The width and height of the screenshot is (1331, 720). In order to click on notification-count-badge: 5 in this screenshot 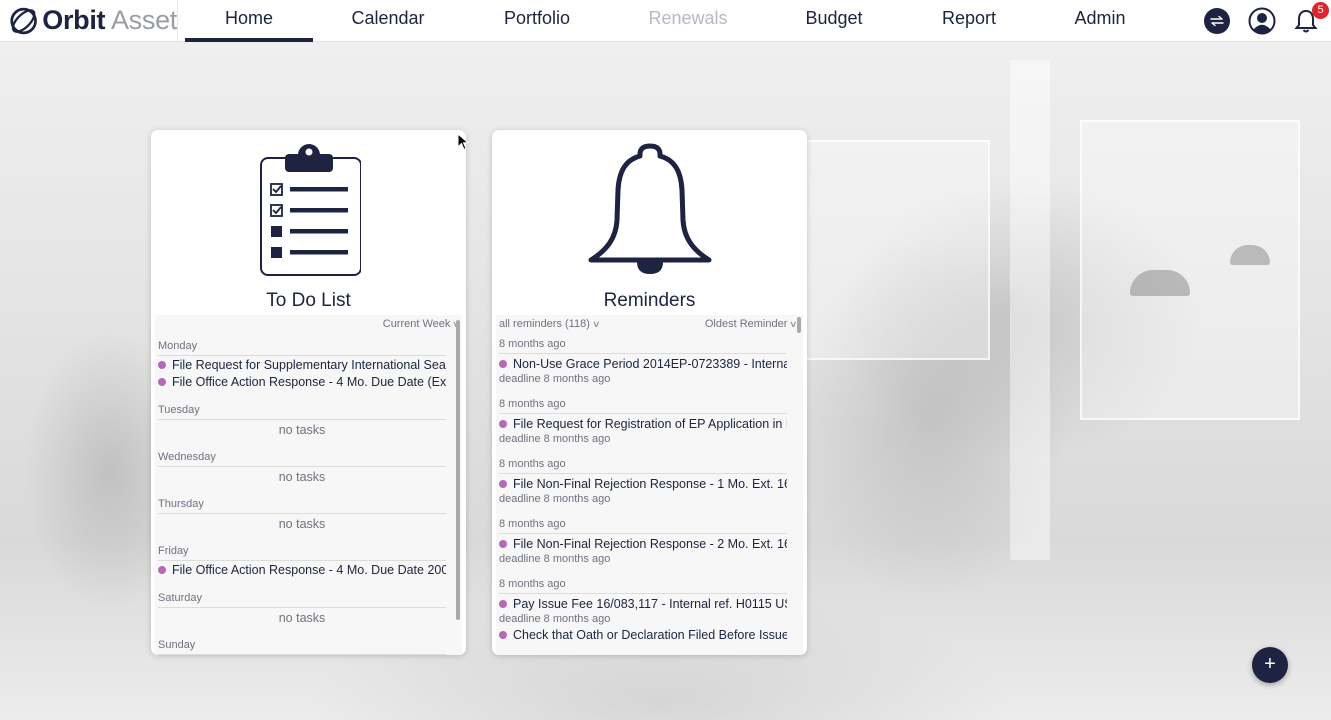, I will do `click(1320, 10)`.